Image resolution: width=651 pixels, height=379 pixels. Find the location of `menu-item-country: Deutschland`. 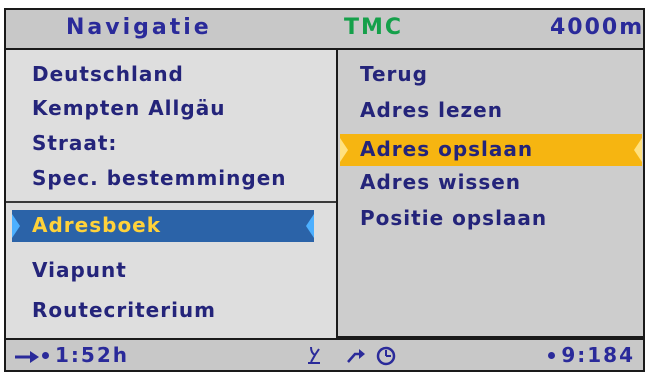

menu-item-country: Deutschland is located at coordinates (108, 74).